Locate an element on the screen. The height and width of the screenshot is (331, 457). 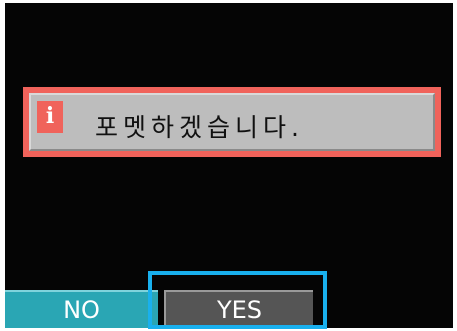
no-button: NO is located at coordinates (81, 309).